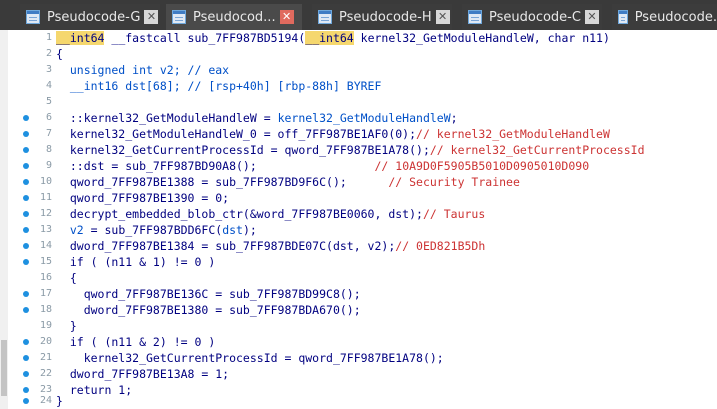  I want to click on code-text: dword_7FF987BE1380 = sub_7FF987BDA670();, so click(208, 310).